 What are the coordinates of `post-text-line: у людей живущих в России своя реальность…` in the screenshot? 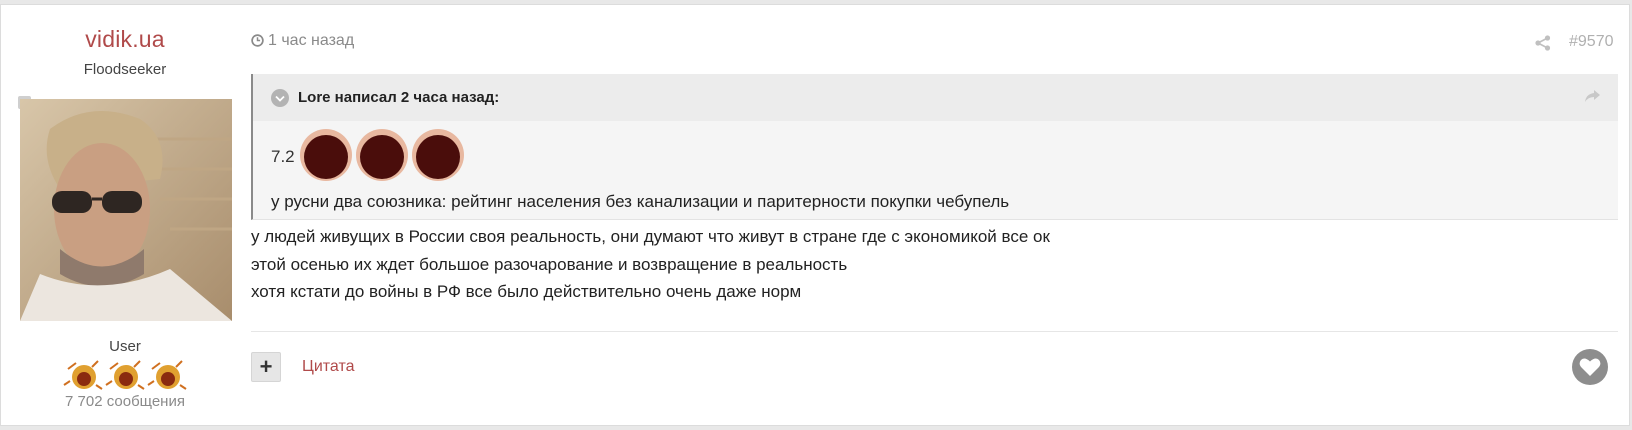 It's located at (650, 236).